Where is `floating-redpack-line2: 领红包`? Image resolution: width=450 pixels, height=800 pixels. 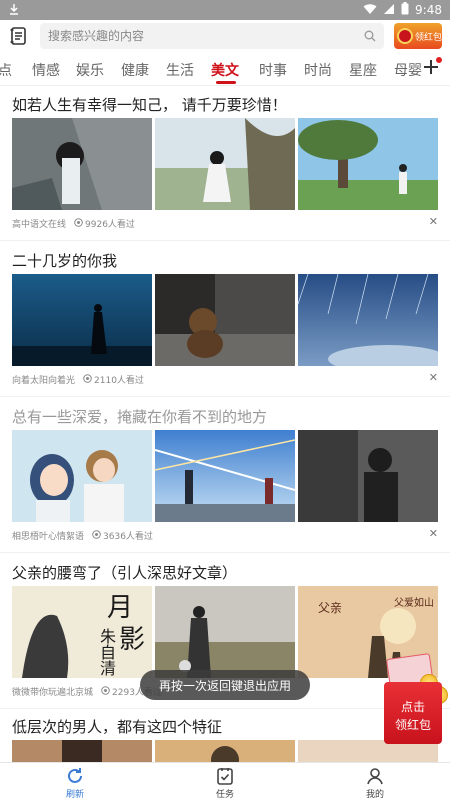
floating-redpack-line2: 领红包 is located at coordinates (412, 725).